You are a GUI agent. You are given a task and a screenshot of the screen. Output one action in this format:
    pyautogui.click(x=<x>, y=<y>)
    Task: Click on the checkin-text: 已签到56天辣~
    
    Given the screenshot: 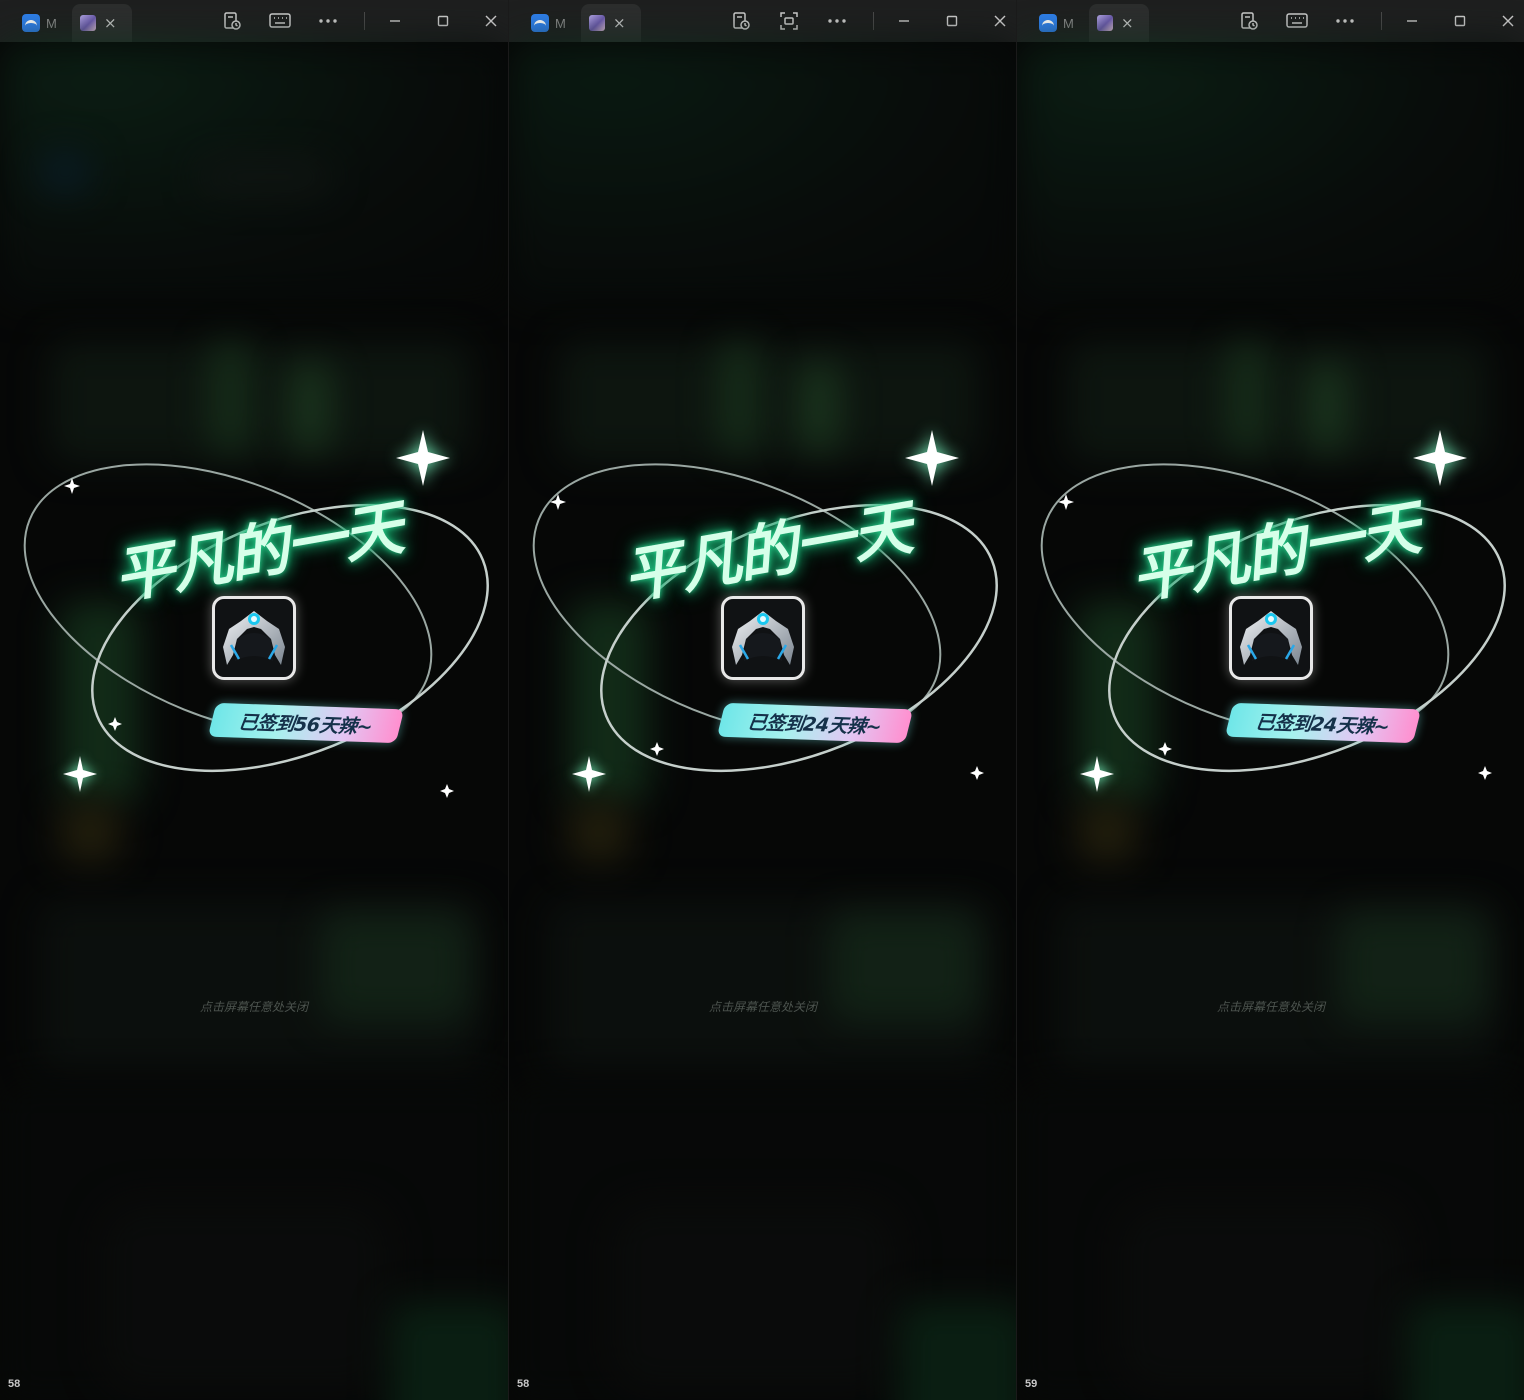 What is the action you would take?
    pyautogui.click(x=305, y=724)
    